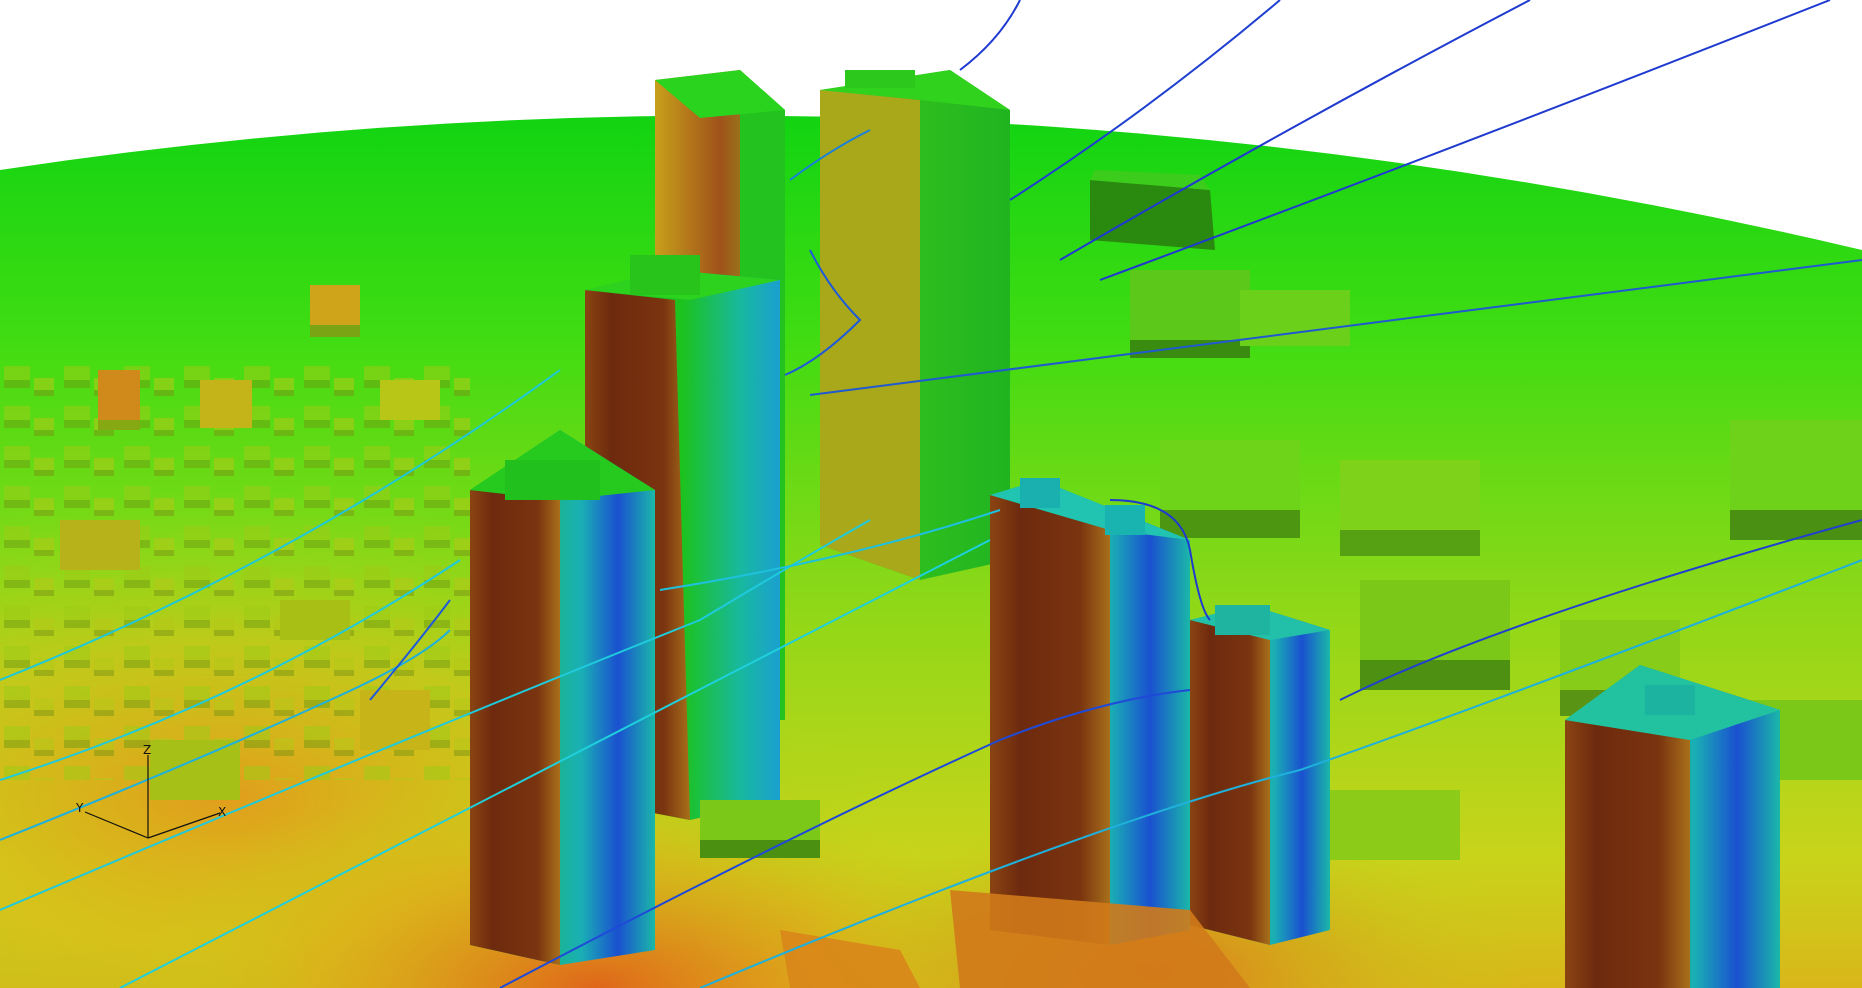 This screenshot has height=988, width=1862. Describe the element at coordinates (222, 812) in the screenshot. I see `axis-x-label: X` at that location.